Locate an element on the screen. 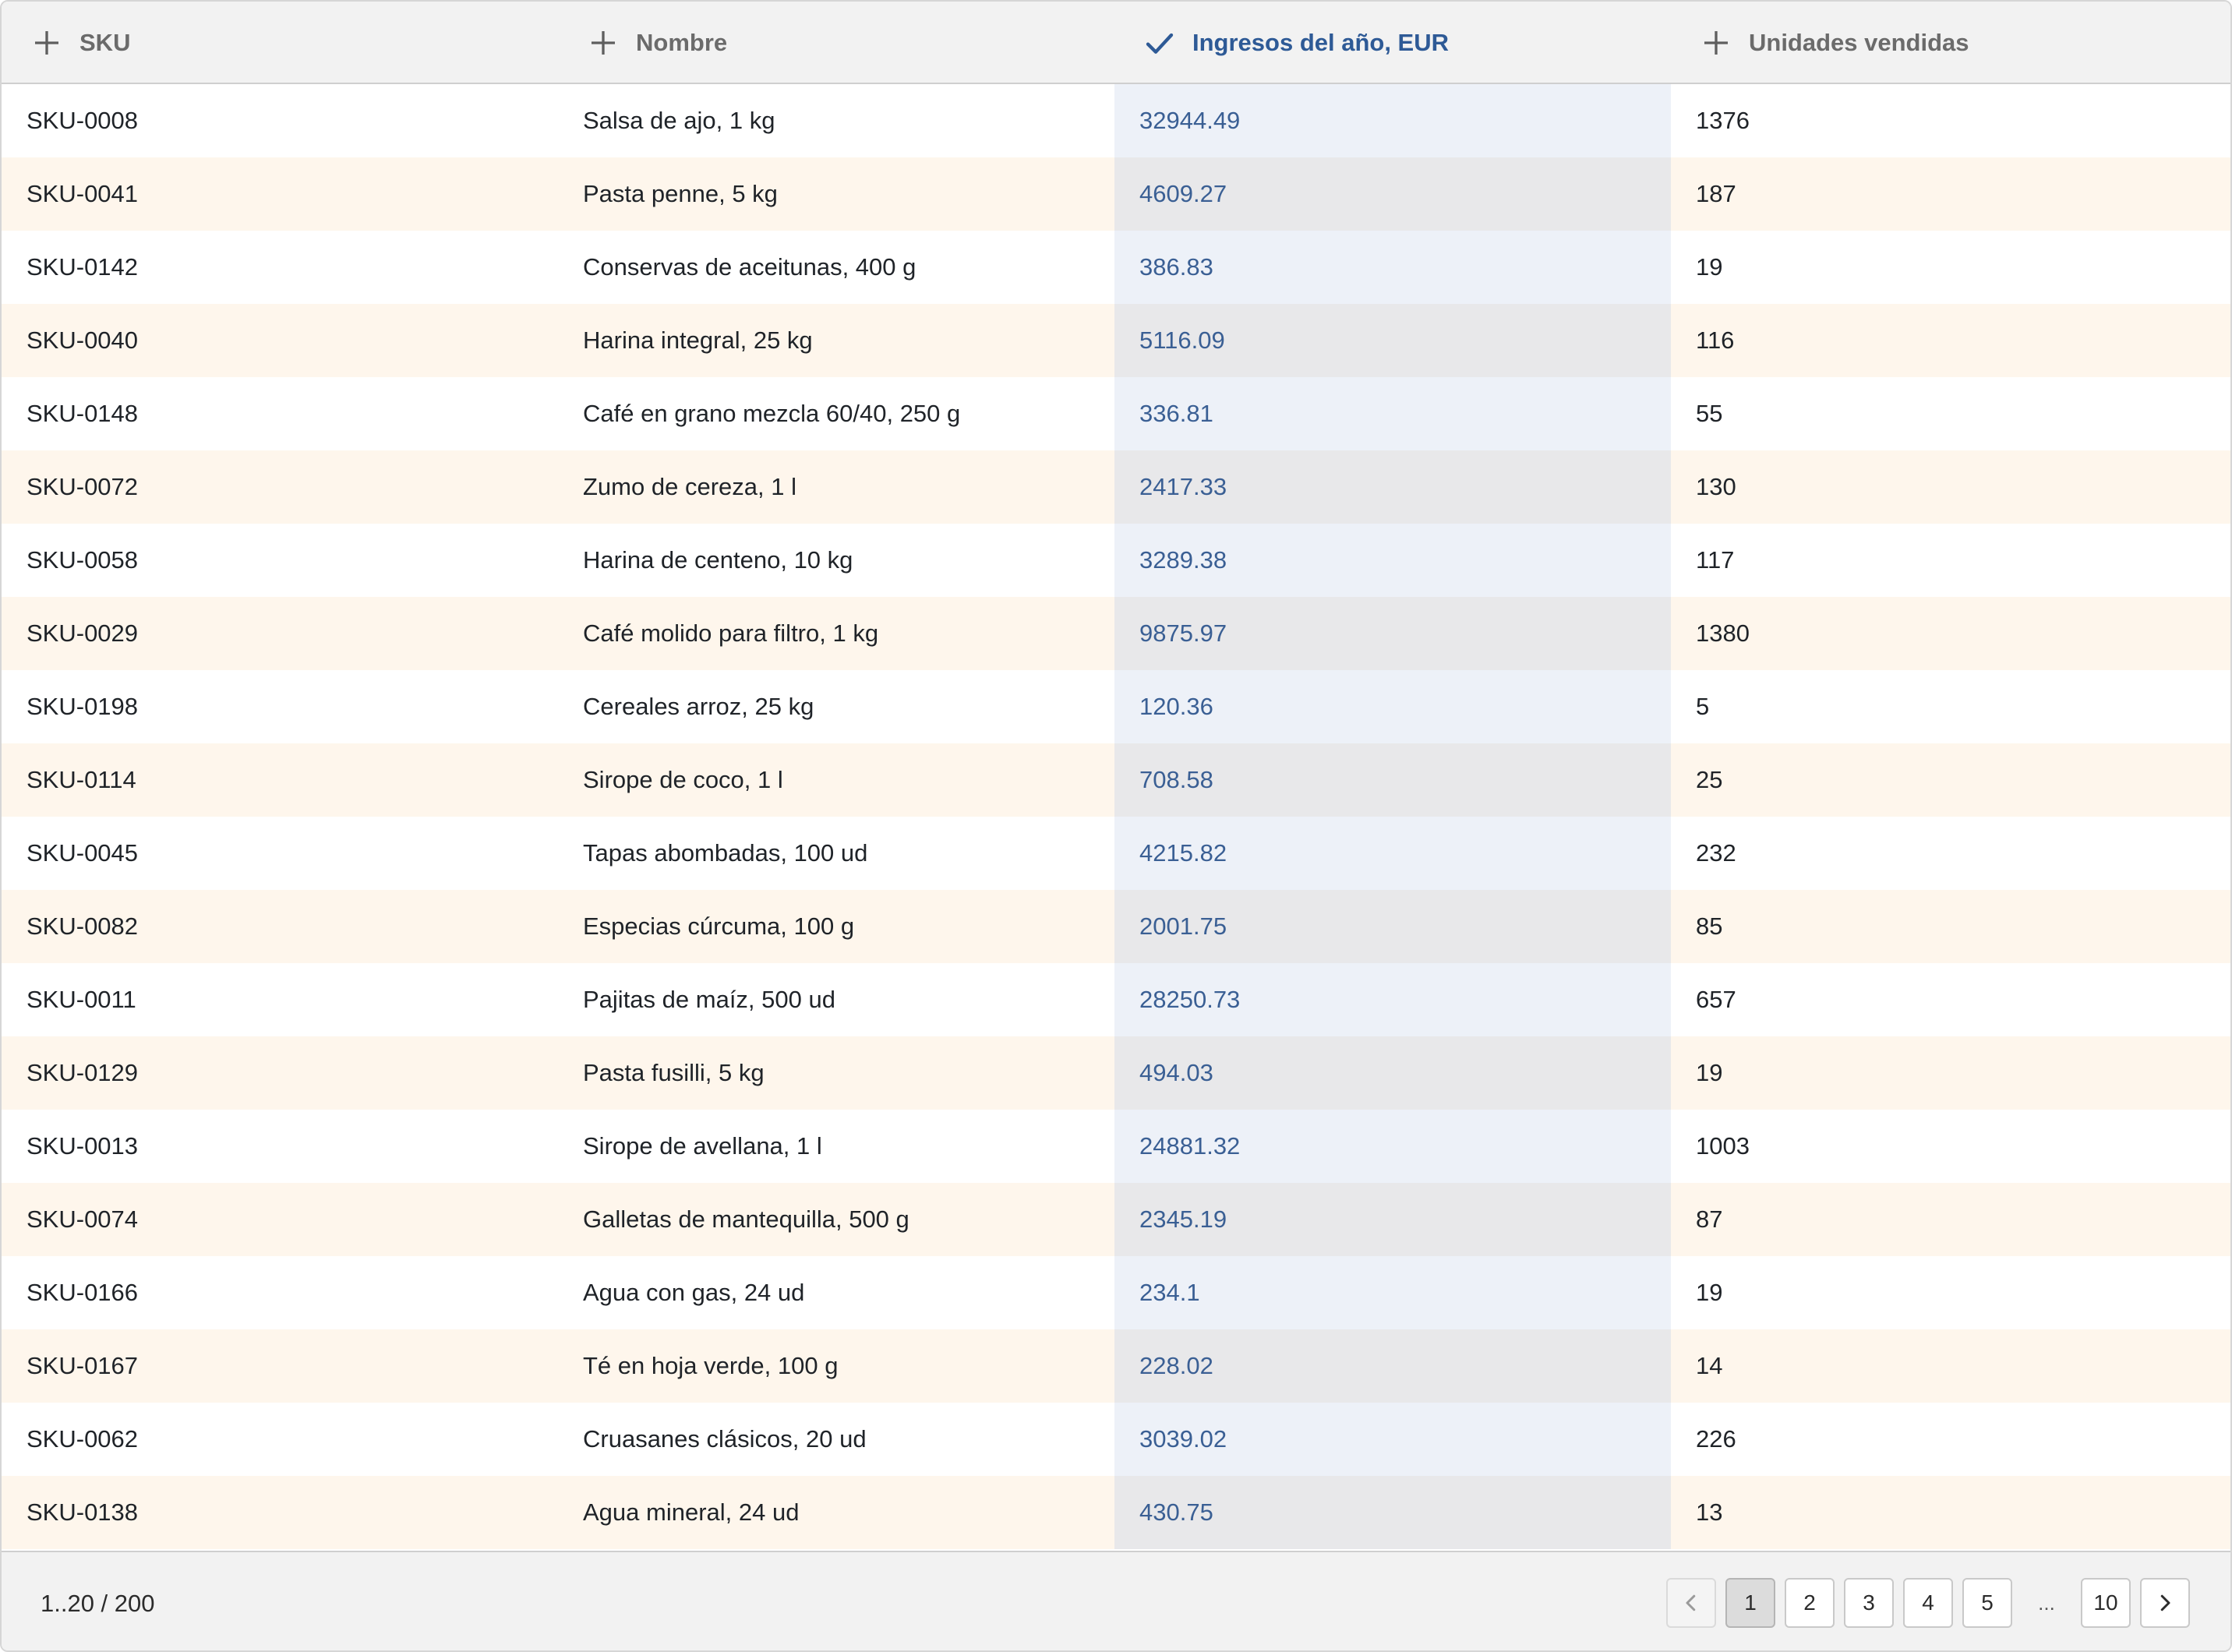 The width and height of the screenshot is (2232, 1652). unidades-cell: 14 is located at coordinates (1709, 1366).